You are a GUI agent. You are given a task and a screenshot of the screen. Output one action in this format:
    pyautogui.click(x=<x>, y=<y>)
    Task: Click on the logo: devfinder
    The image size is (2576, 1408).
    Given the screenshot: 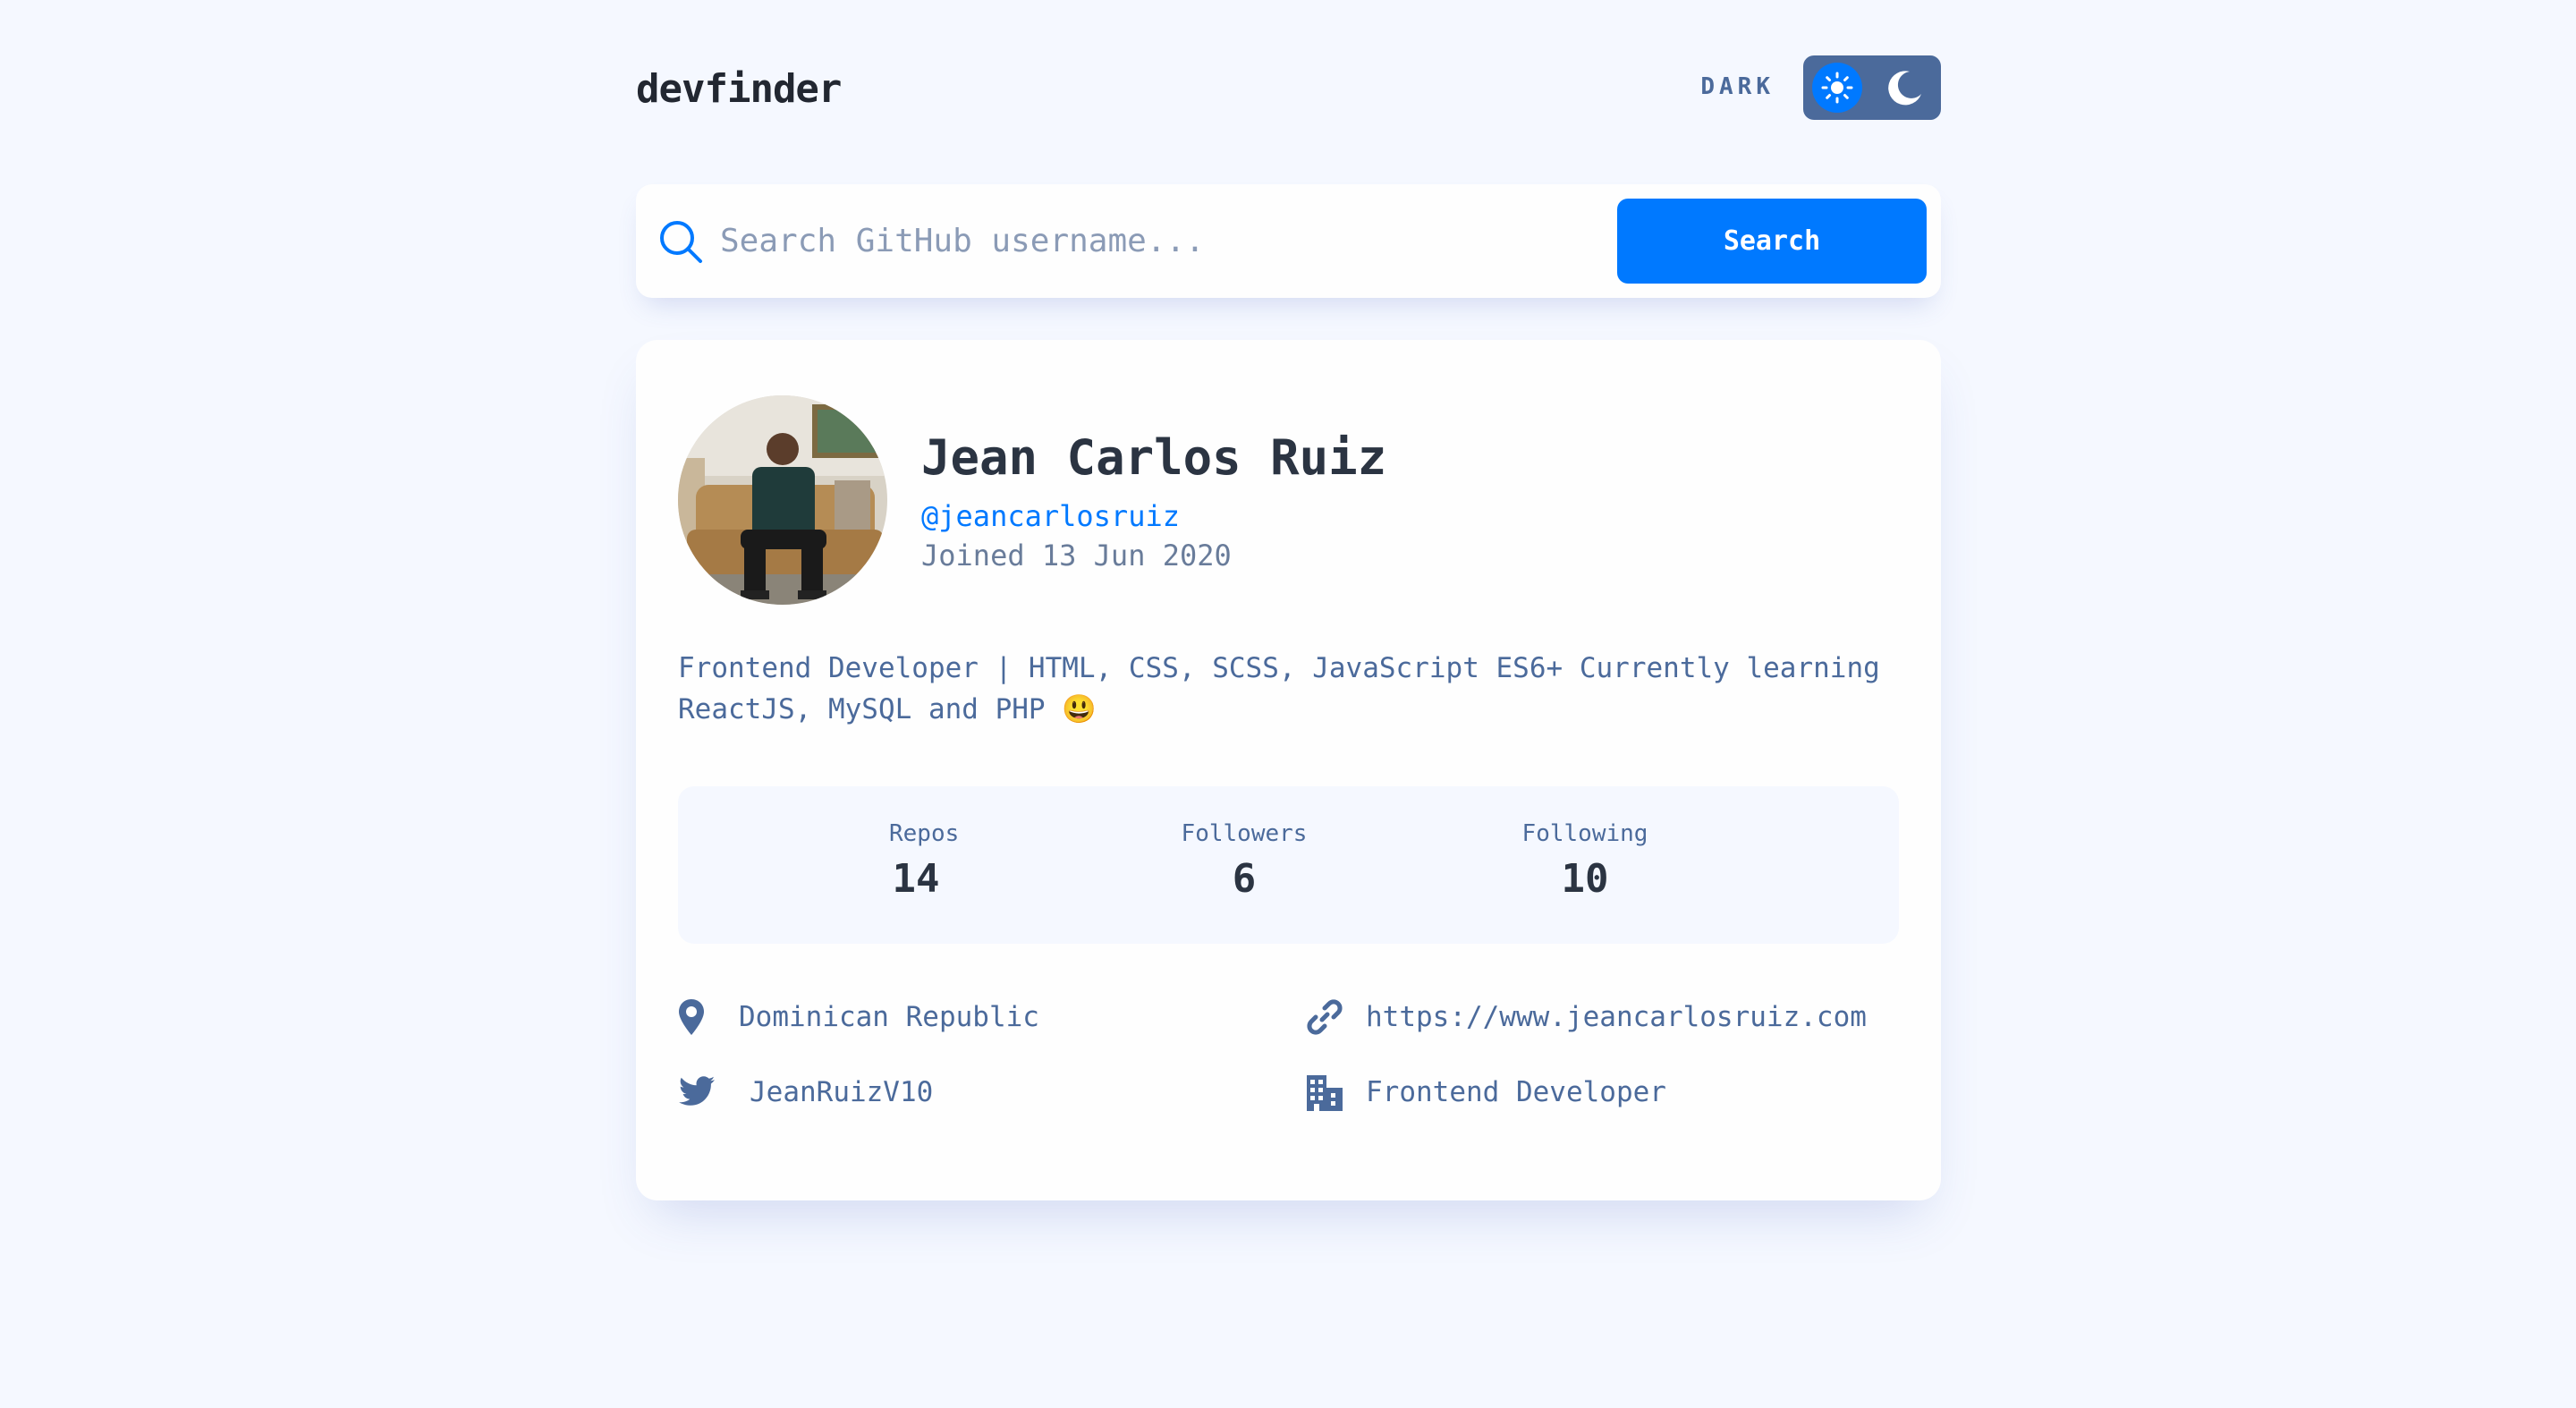 What is the action you would take?
    pyautogui.click(x=739, y=89)
    